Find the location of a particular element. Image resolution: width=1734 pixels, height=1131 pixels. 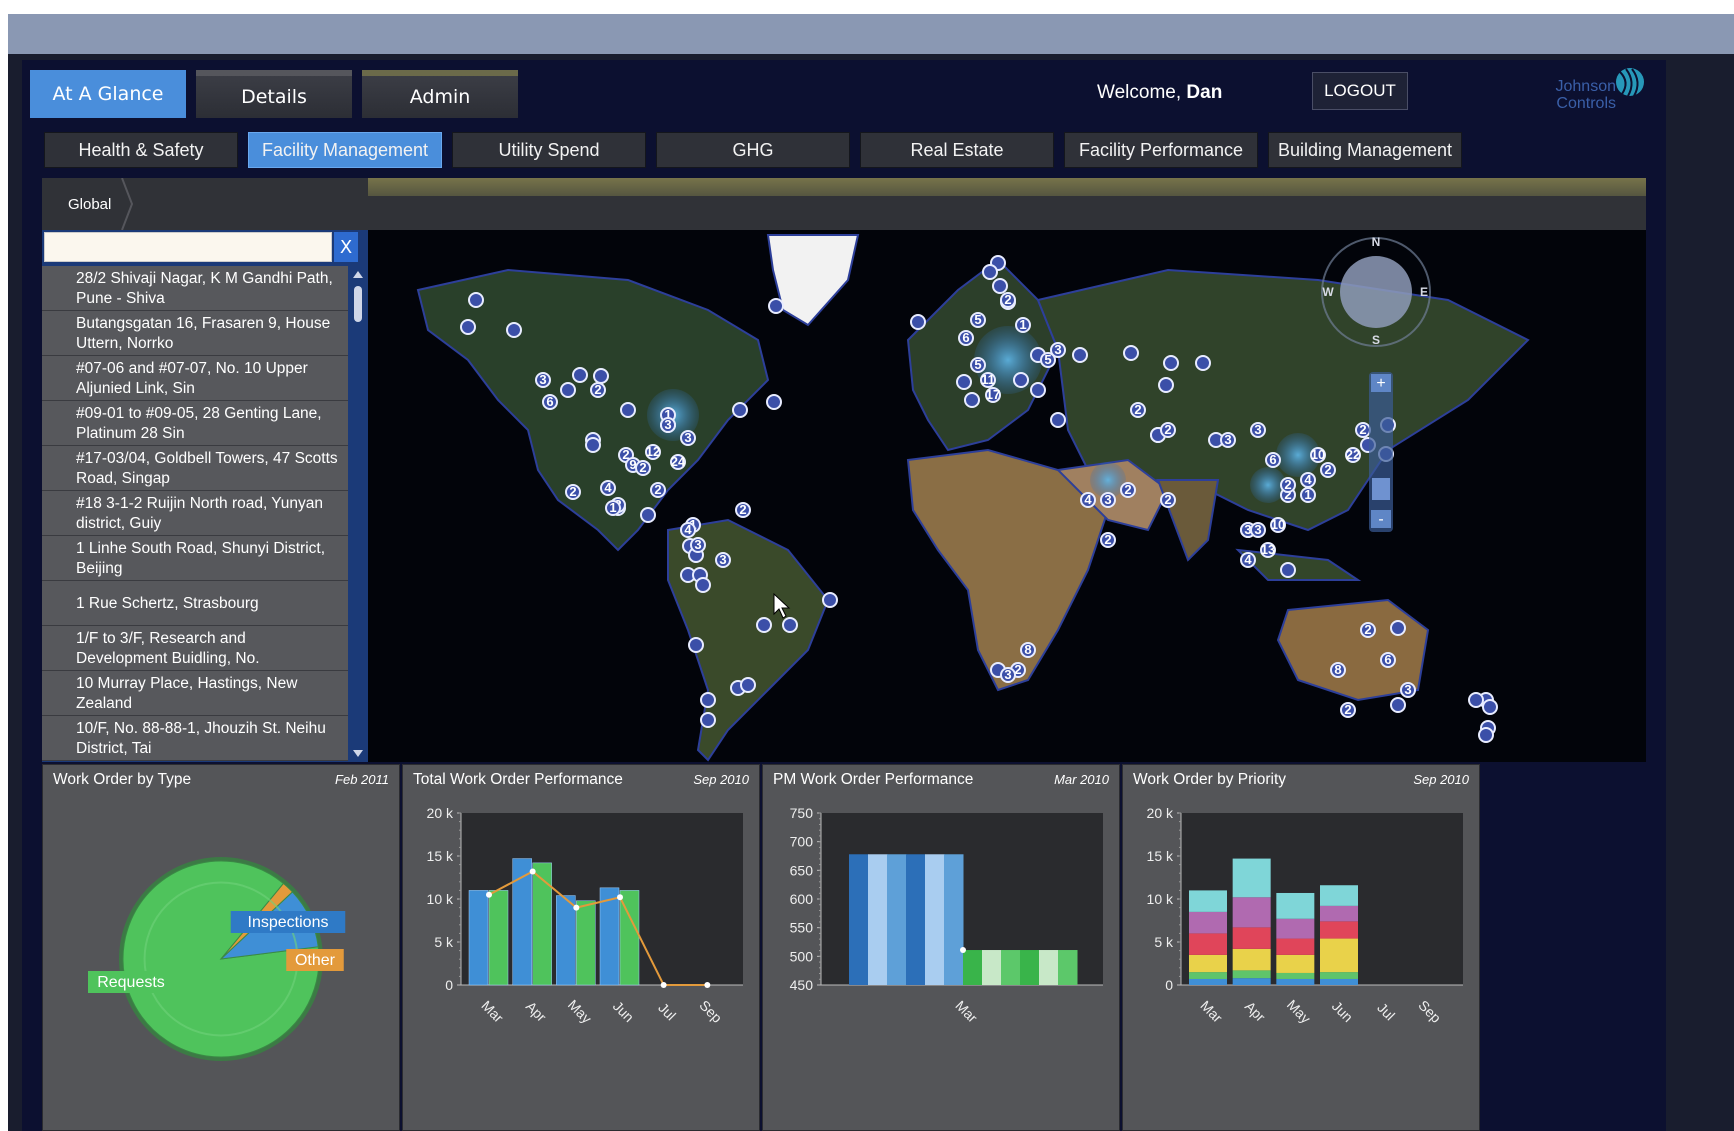

cluster-marker: 12 is located at coordinates (653, 452).